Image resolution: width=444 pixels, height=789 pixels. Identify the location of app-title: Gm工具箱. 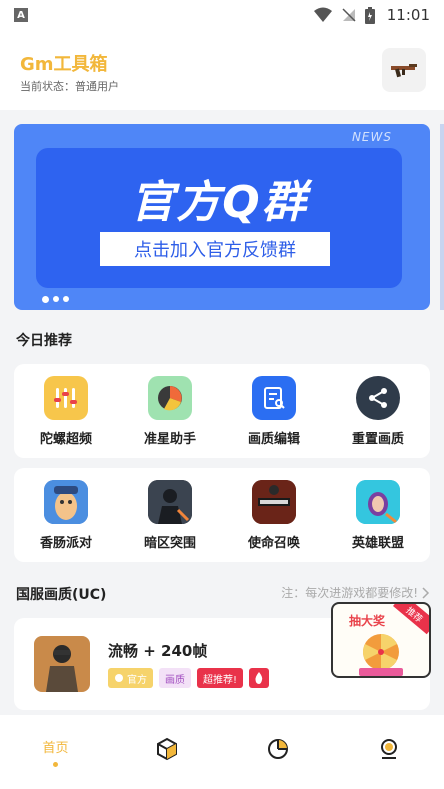
(64, 64).